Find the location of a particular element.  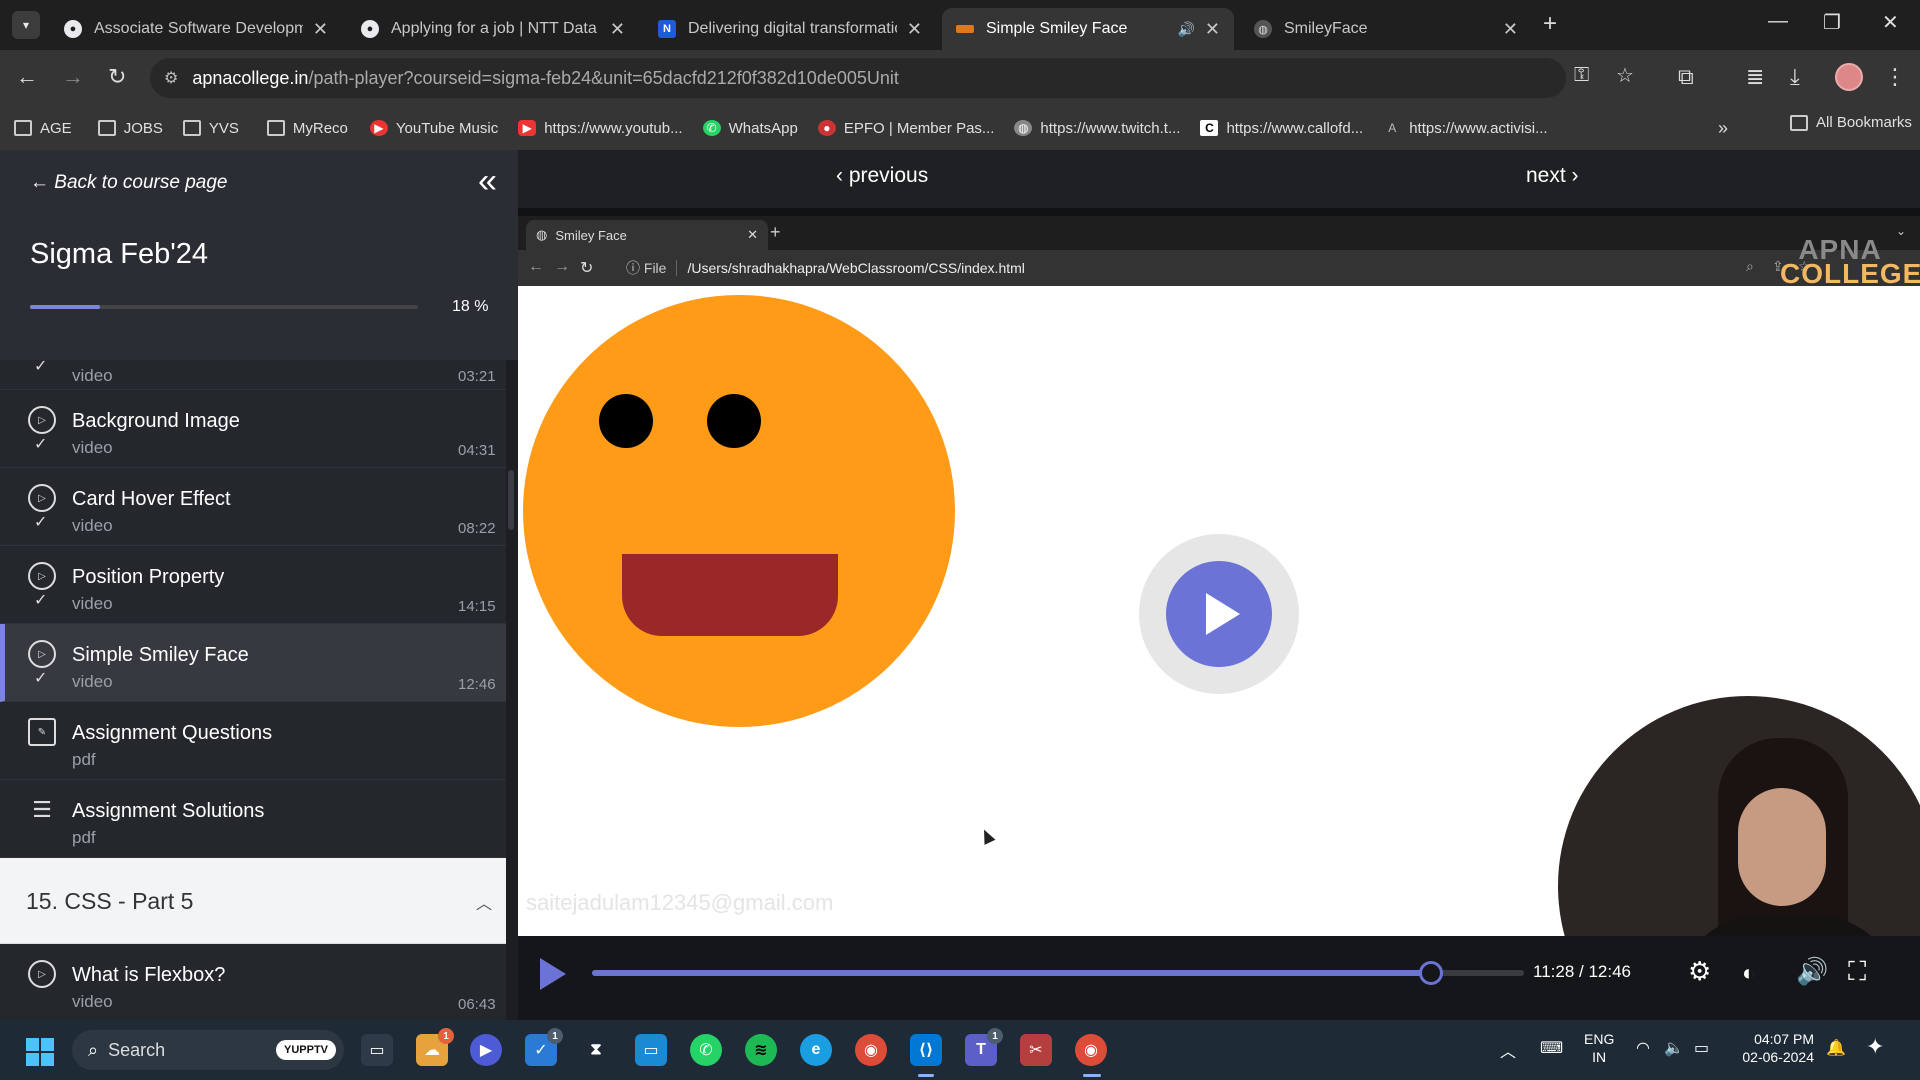

spotify-icon: ≋ is located at coordinates (761, 1050).